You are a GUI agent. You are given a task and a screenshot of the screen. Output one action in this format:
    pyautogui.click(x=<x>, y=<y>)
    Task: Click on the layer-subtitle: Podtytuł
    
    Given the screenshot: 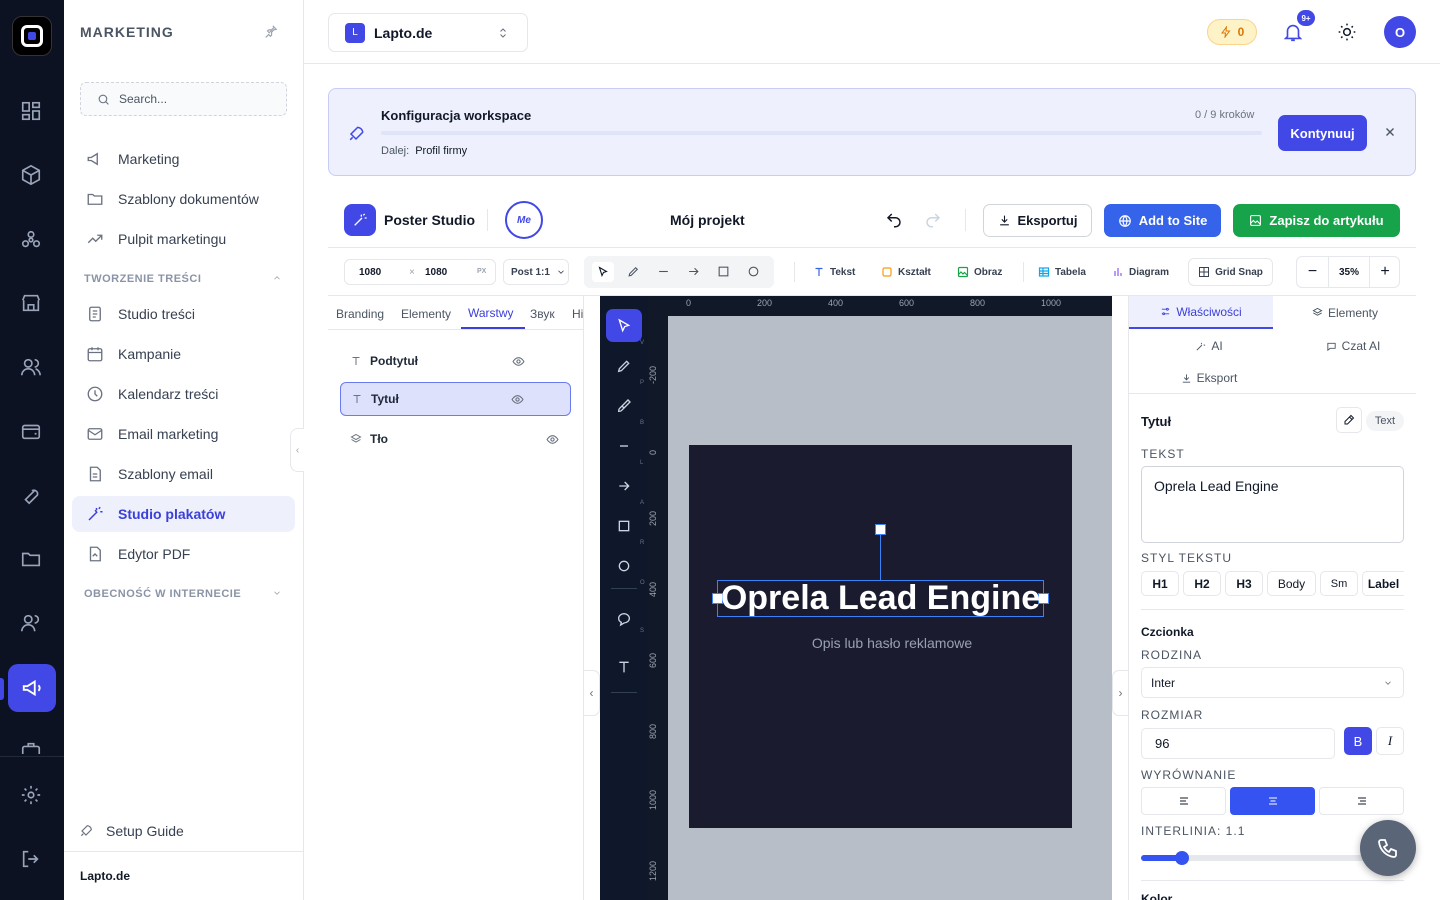 What is the action you would take?
    pyautogui.click(x=455, y=361)
    